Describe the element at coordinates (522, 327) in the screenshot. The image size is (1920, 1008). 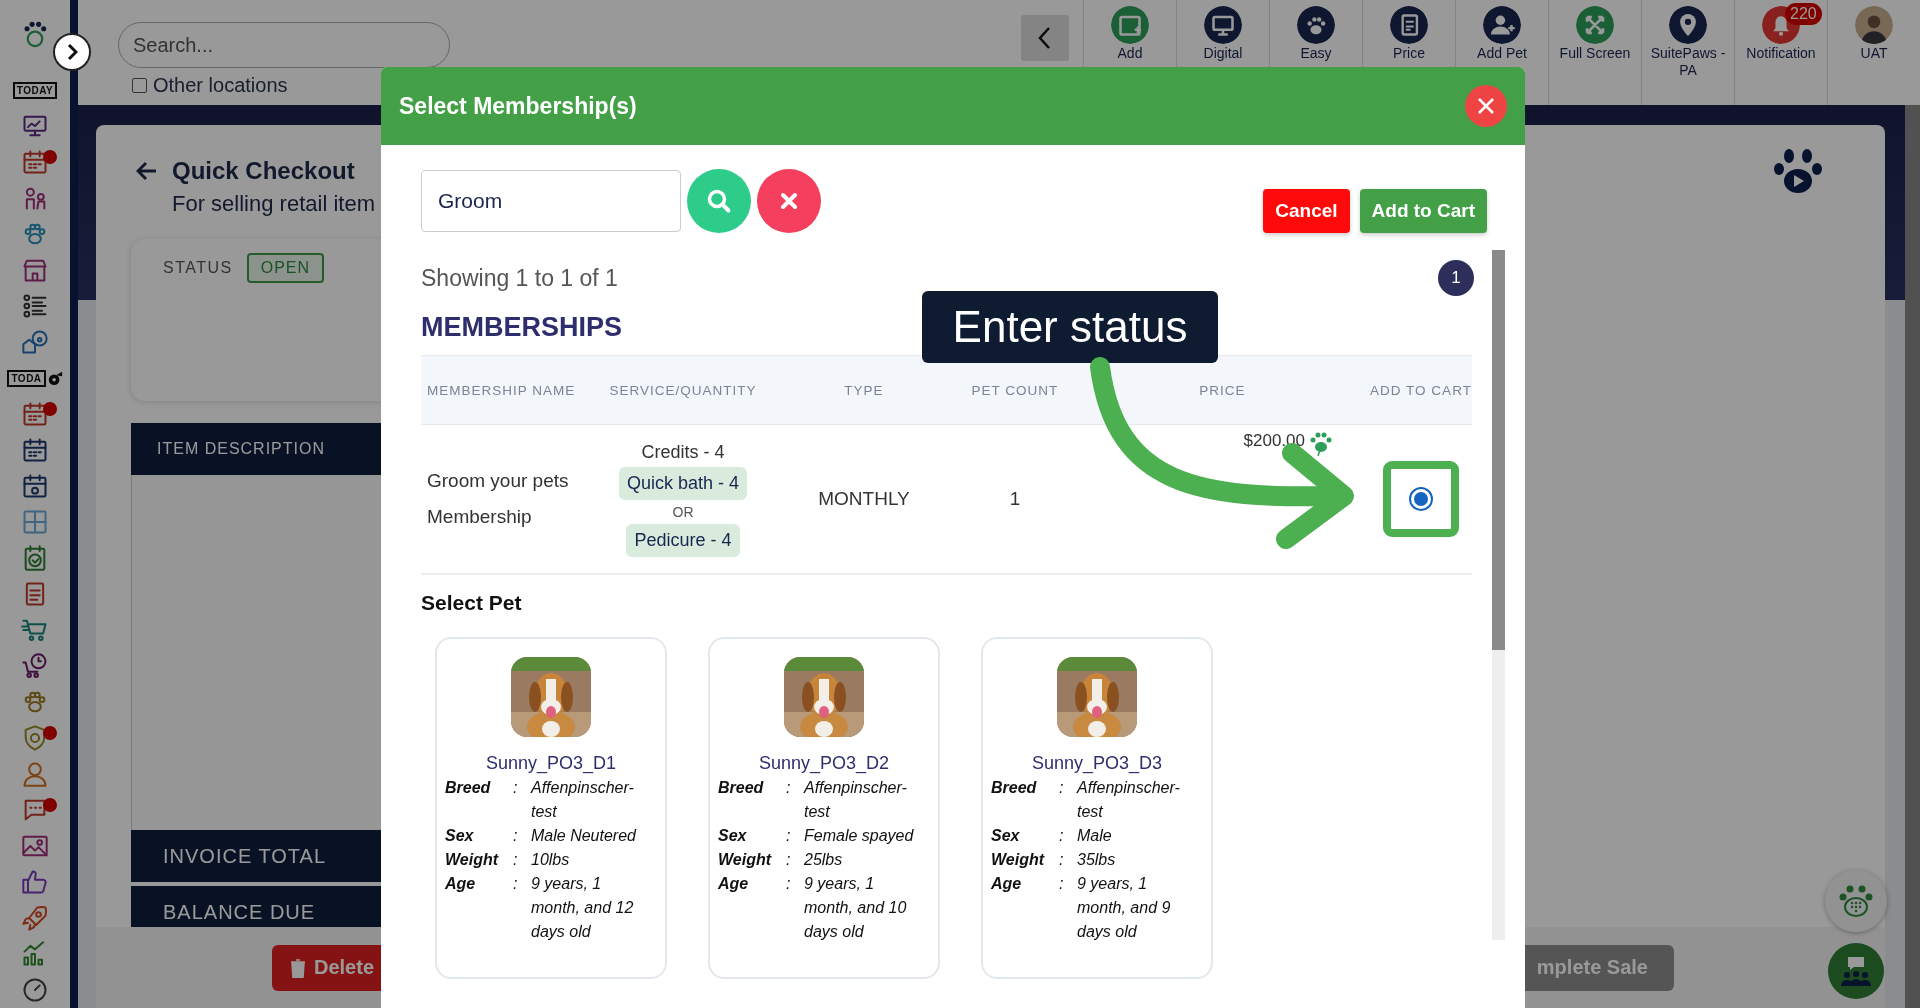
I see `section-title: MEMBERSHIPS` at that location.